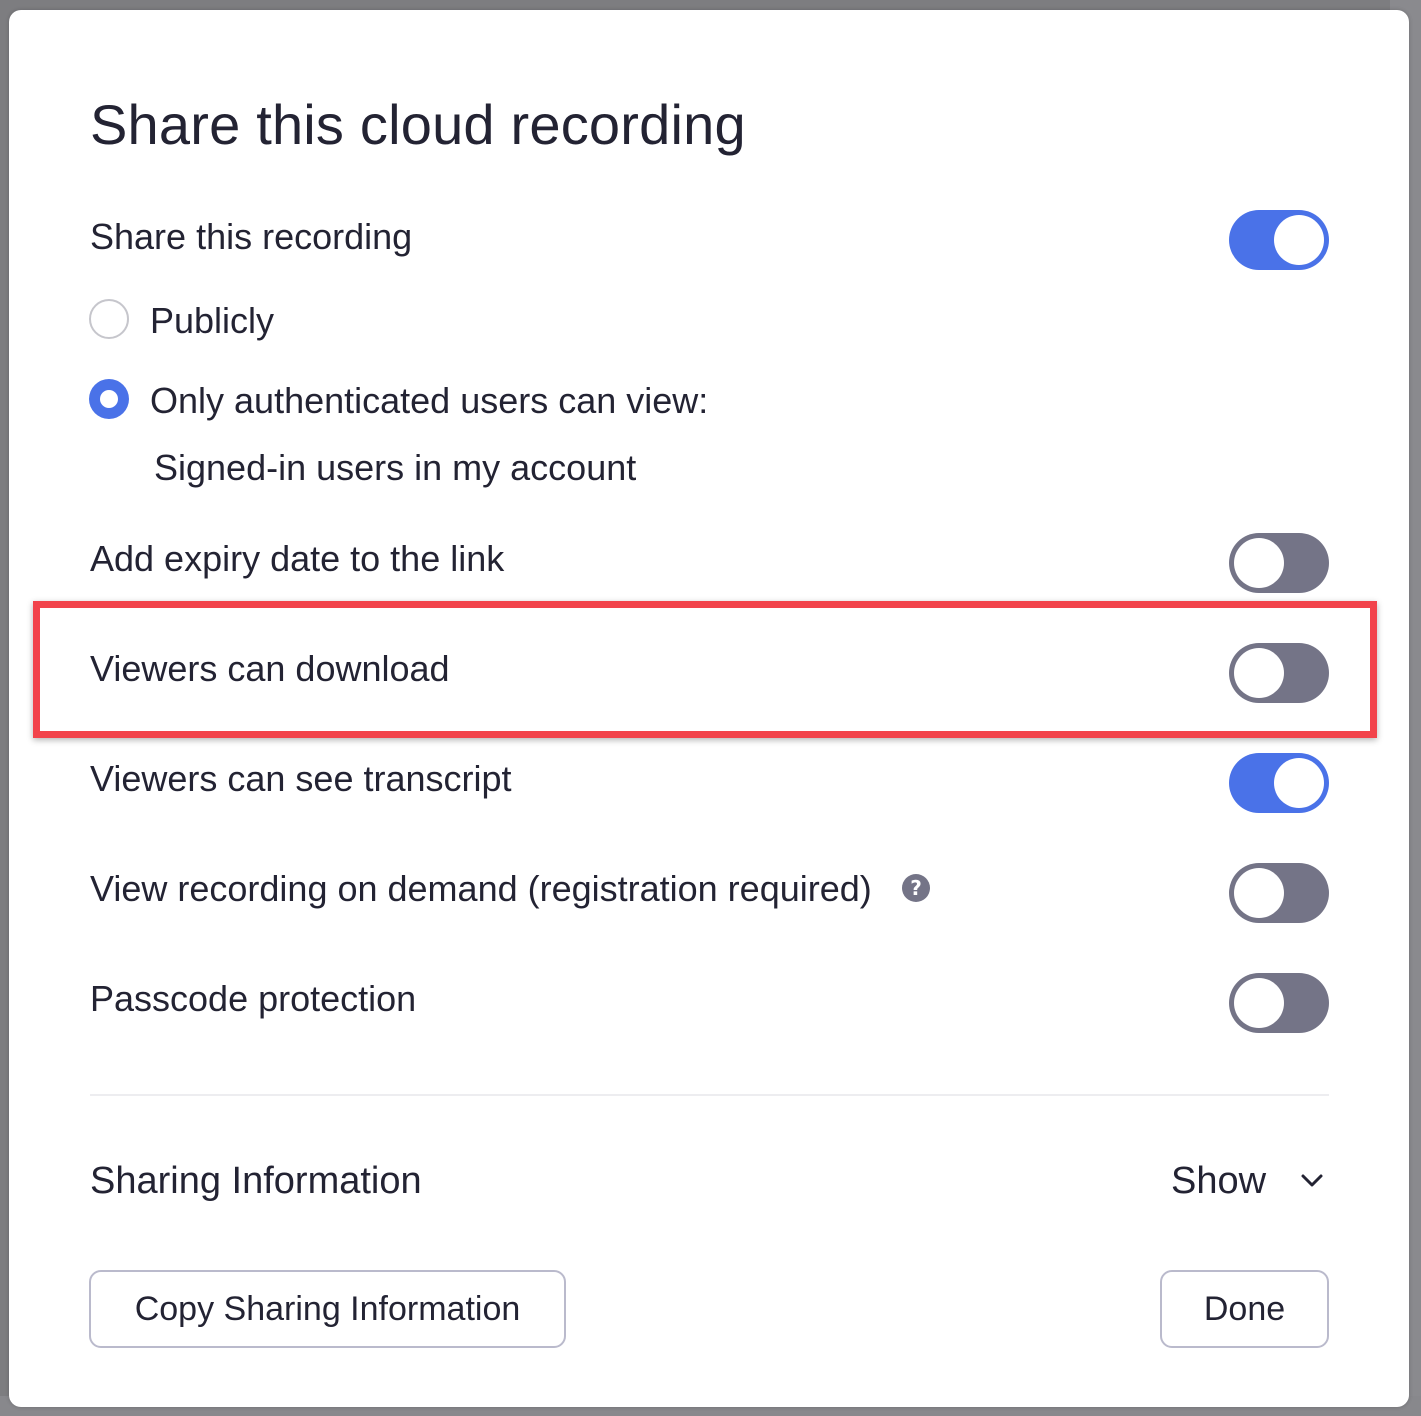  I want to click on copy-sharing-info-button: Copy Sharing Information, so click(327, 1309).